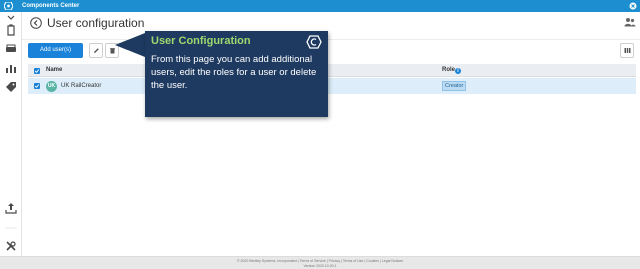 This screenshot has height=269, width=640. What do you see at coordinates (454, 86) in the screenshot?
I see `role-badge: Creator` at bounding box center [454, 86].